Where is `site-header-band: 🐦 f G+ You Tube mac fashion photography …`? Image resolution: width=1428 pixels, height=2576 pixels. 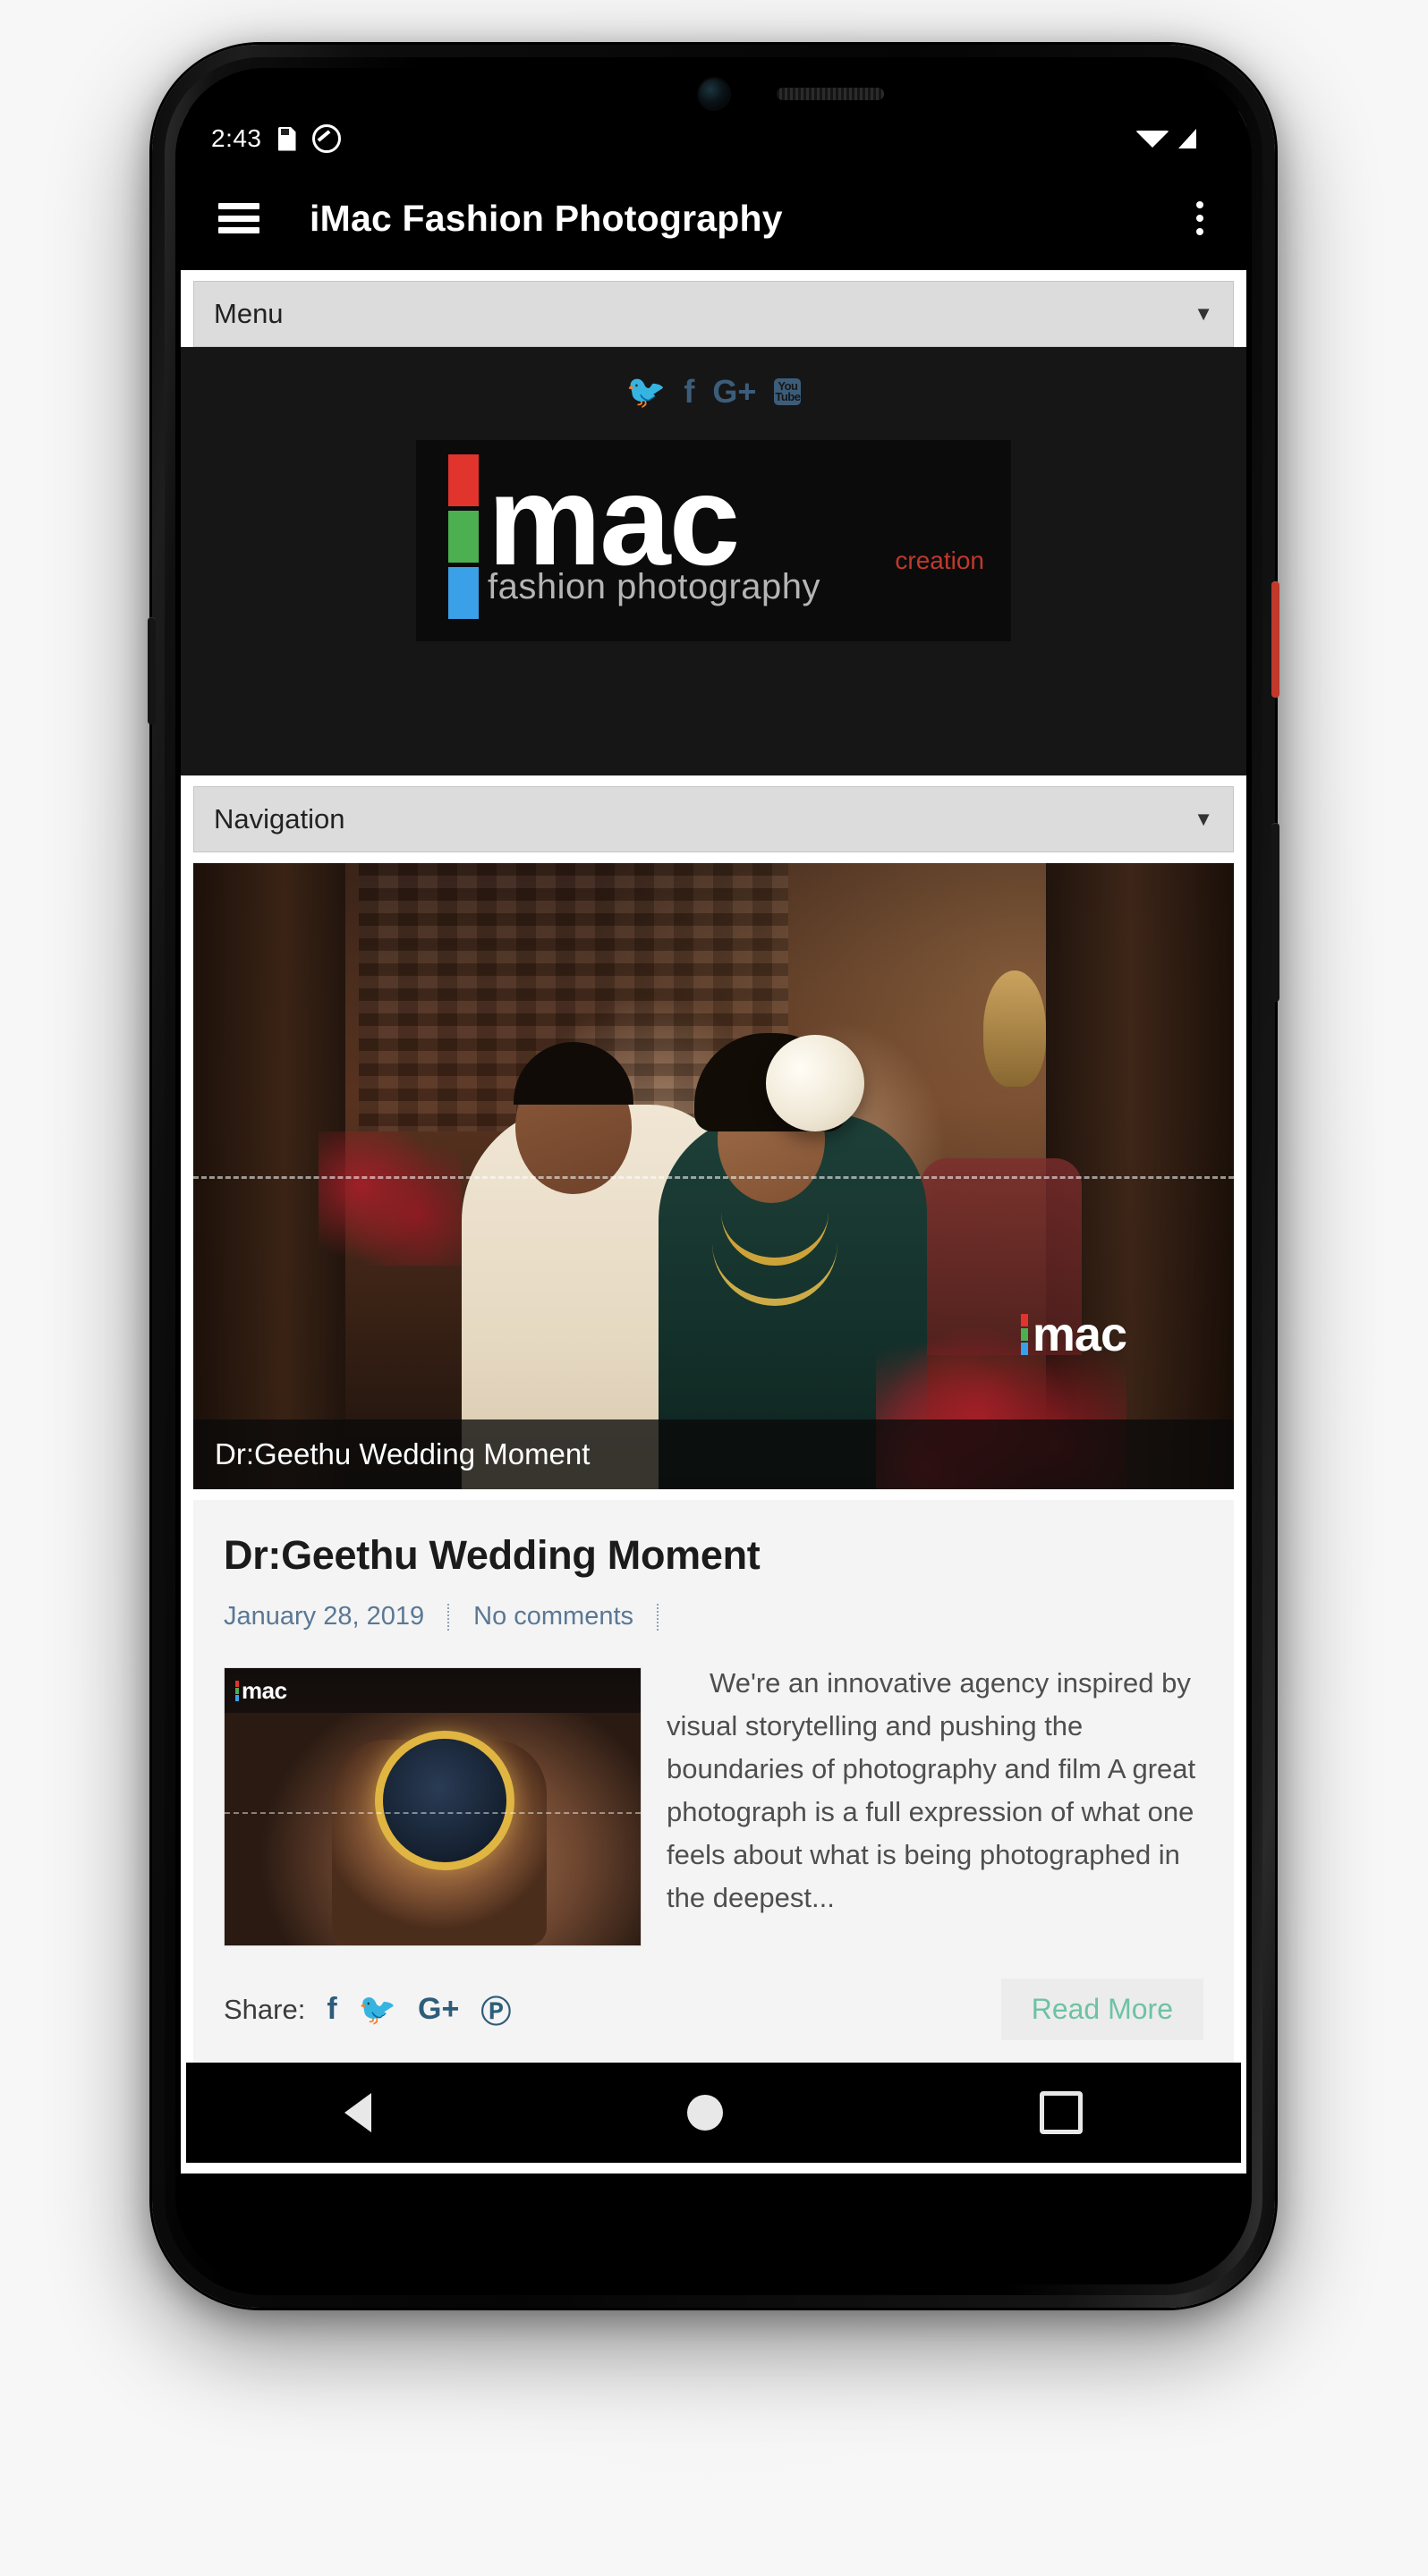
site-header-band: 🐦 f G+ You Tube mac fashion photography … is located at coordinates (713, 561).